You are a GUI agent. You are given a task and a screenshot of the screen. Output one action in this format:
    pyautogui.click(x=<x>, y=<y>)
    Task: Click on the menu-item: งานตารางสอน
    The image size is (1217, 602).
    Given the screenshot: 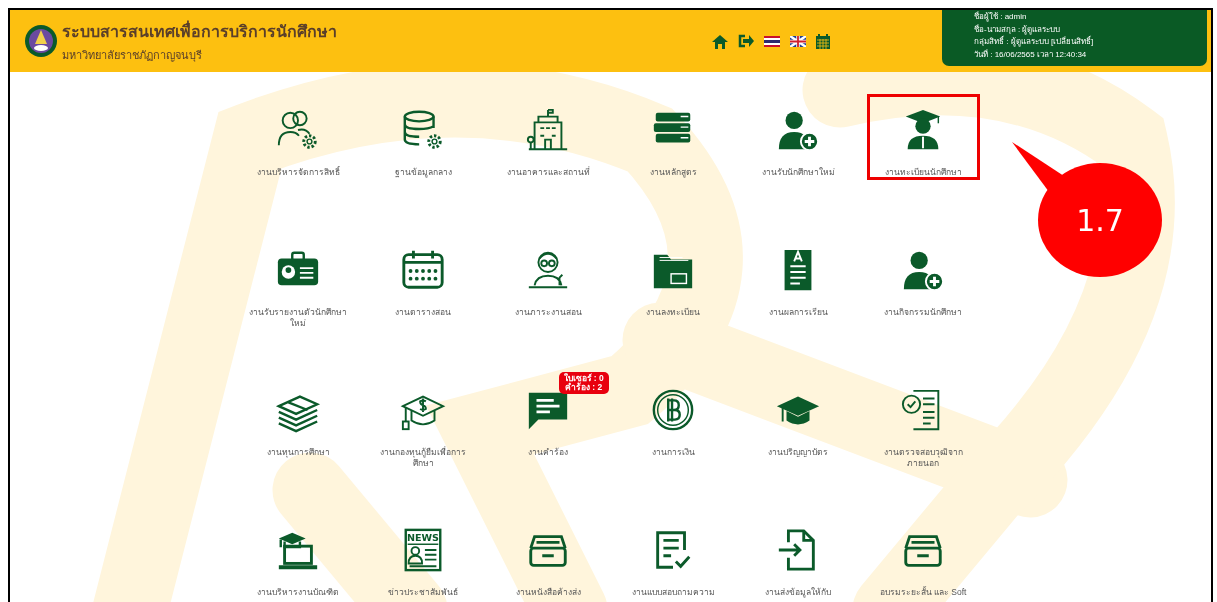 What is the action you would take?
    pyautogui.click(x=423, y=312)
    